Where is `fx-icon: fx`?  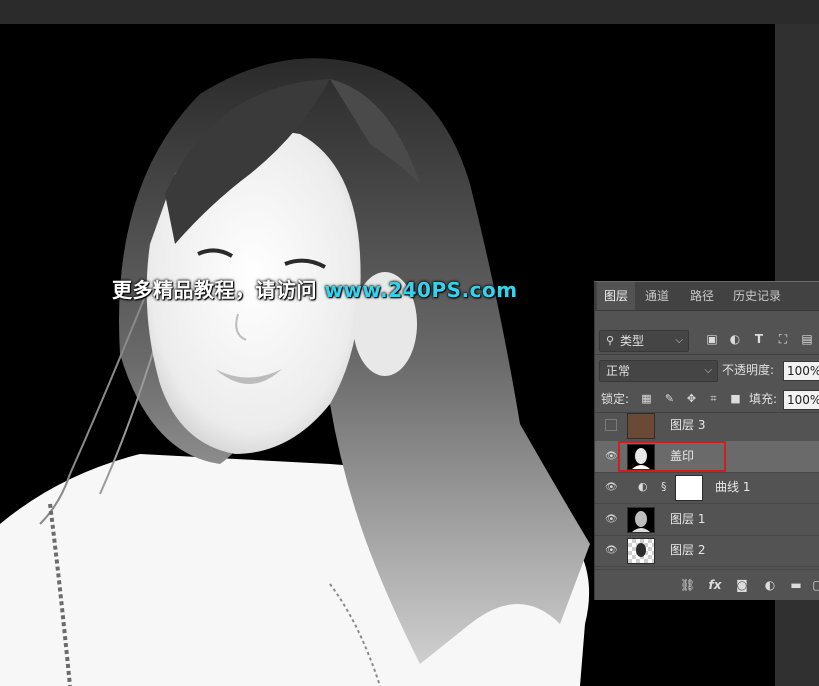
fx-icon: fx is located at coordinates (715, 585).